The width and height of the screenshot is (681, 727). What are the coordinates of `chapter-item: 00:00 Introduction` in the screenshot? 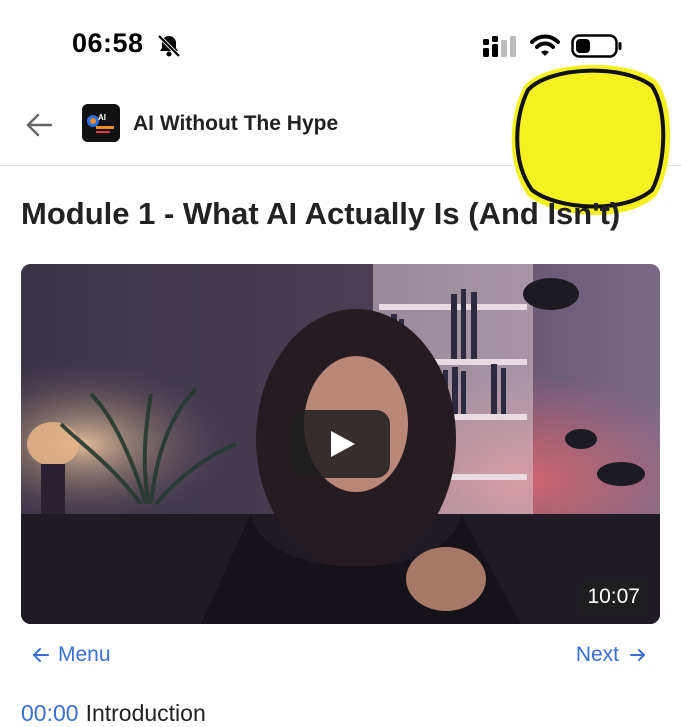 It's located at (113, 713).